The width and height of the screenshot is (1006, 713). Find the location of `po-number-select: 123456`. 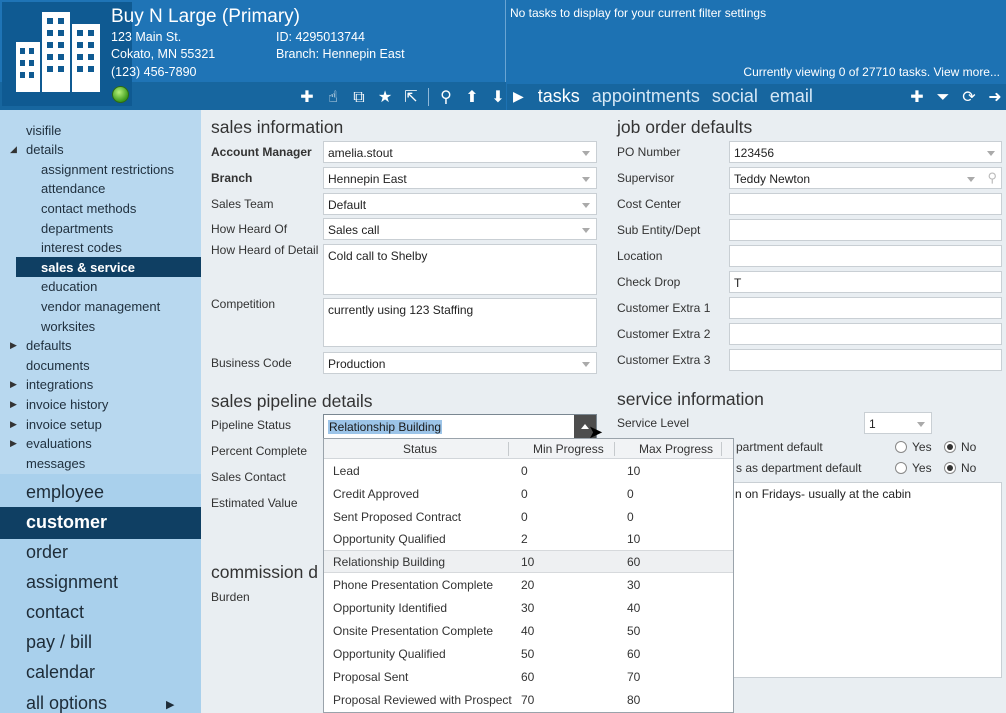

po-number-select: 123456 is located at coordinates (865, 152).